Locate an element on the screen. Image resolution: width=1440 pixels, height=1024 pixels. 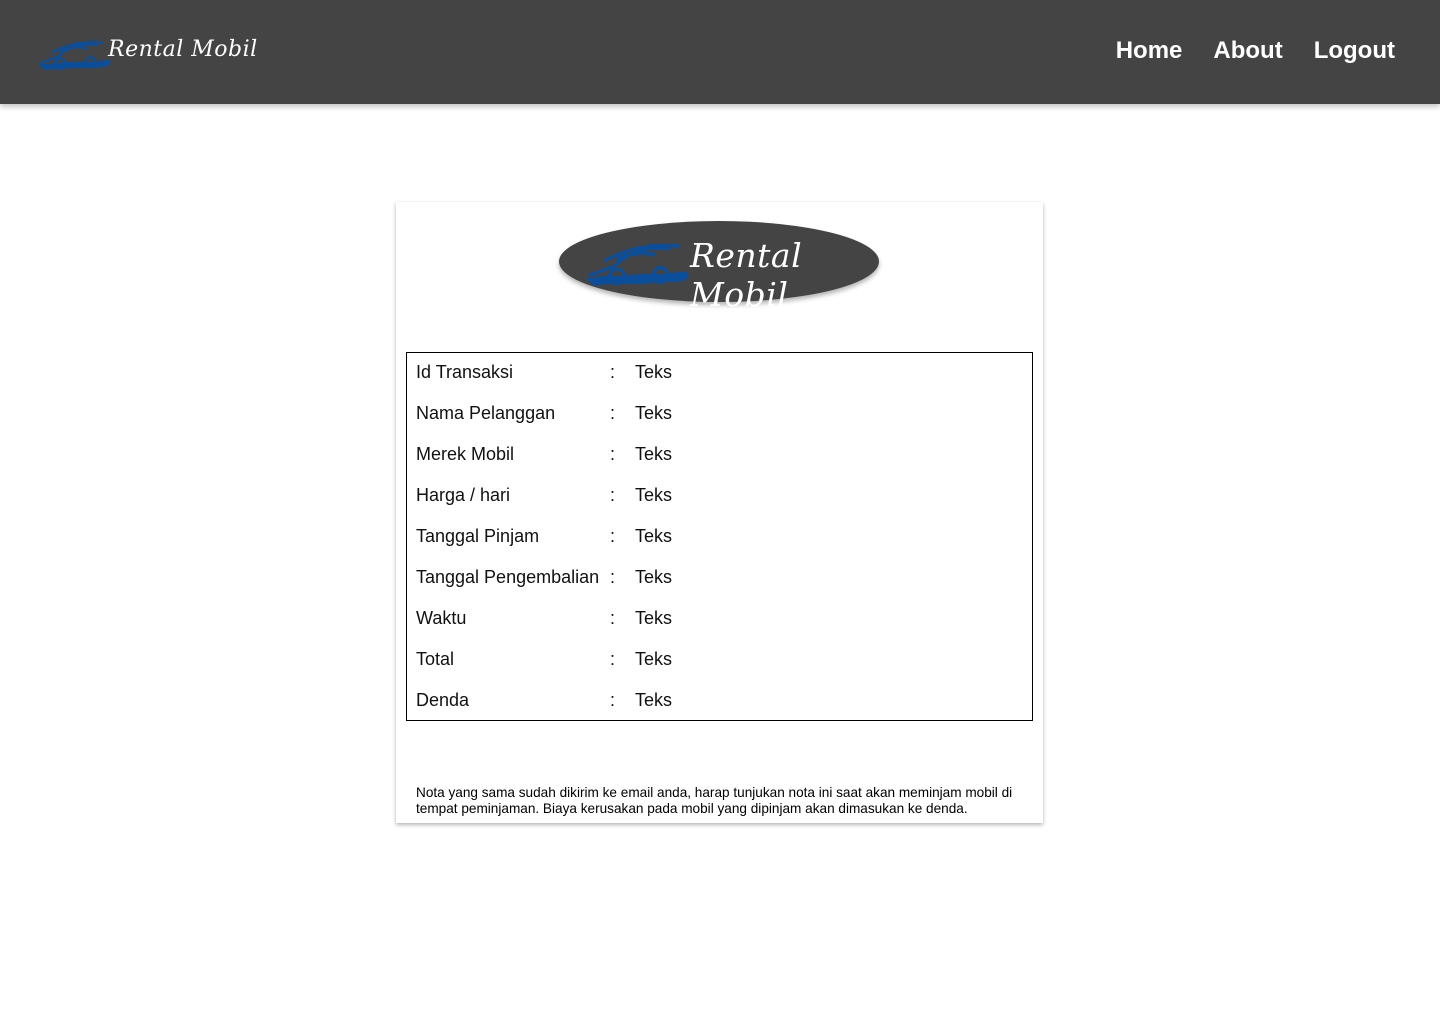
detail-row-total: Total : Teks is located at coordinates (719, 669).